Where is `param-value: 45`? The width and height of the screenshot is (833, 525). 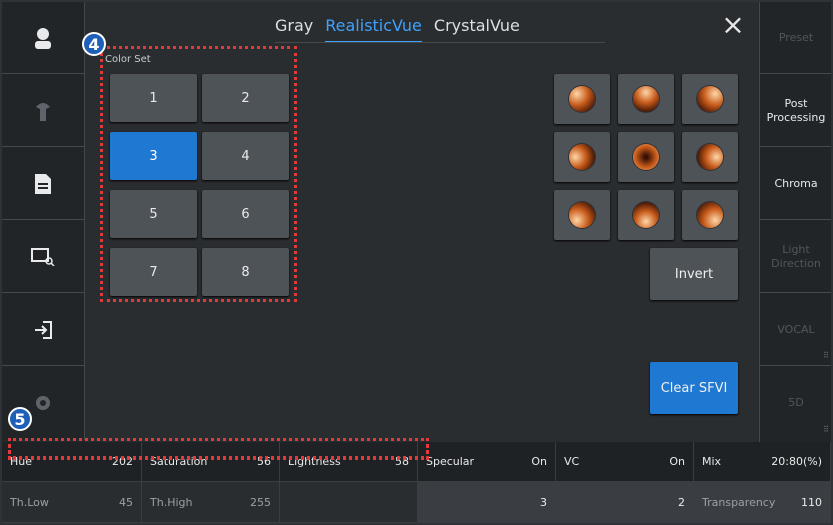
param-value: 45 is located at coordinates (126, 502).